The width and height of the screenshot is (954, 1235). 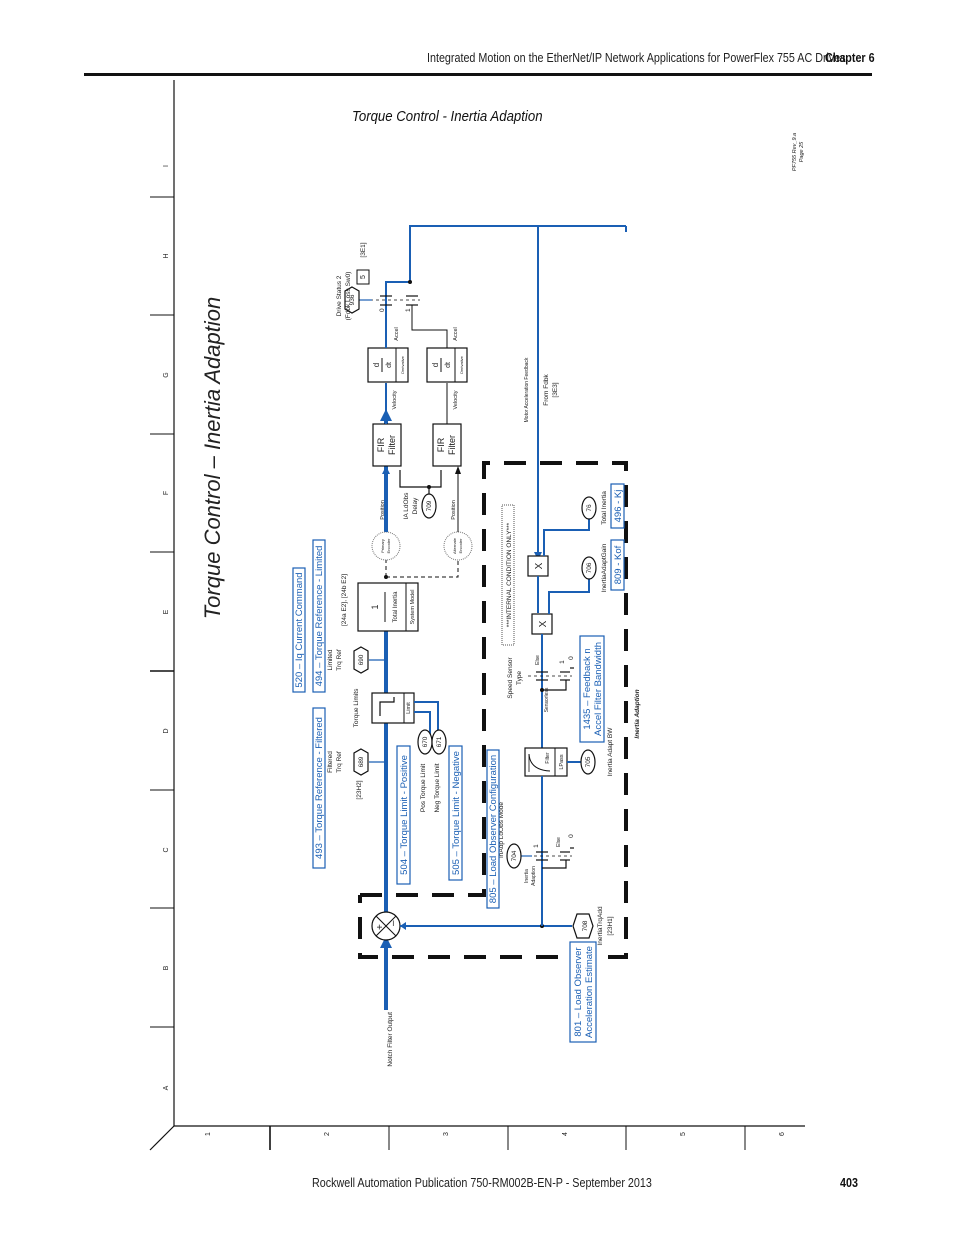 What do you see at coordinates (339, 295) in the screenshot?
I see `param-936-label1: Drive Status 2` at bounding box center [339, 295].